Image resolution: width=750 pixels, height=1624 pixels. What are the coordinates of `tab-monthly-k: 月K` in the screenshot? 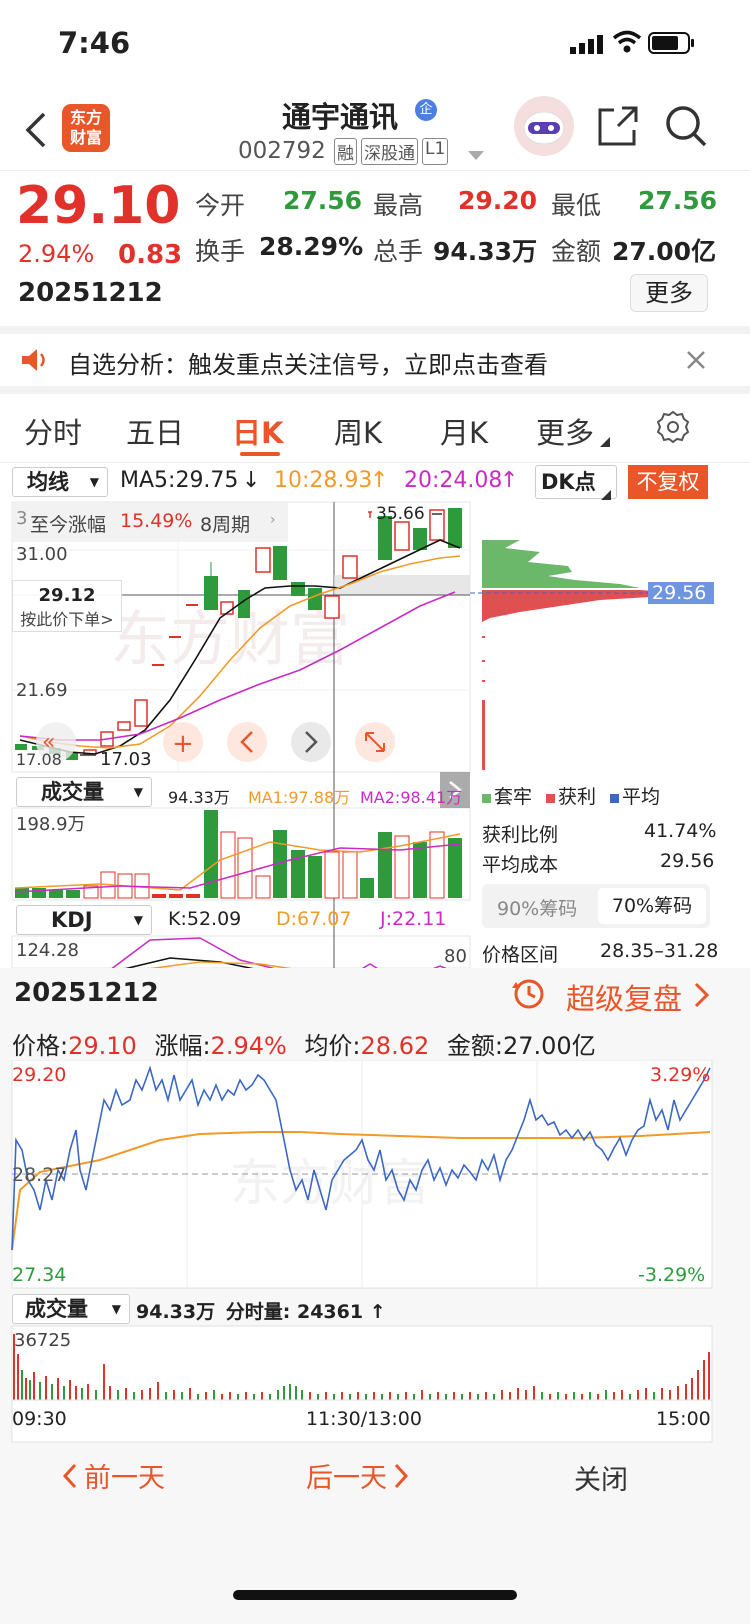 It's located at (464, 431).